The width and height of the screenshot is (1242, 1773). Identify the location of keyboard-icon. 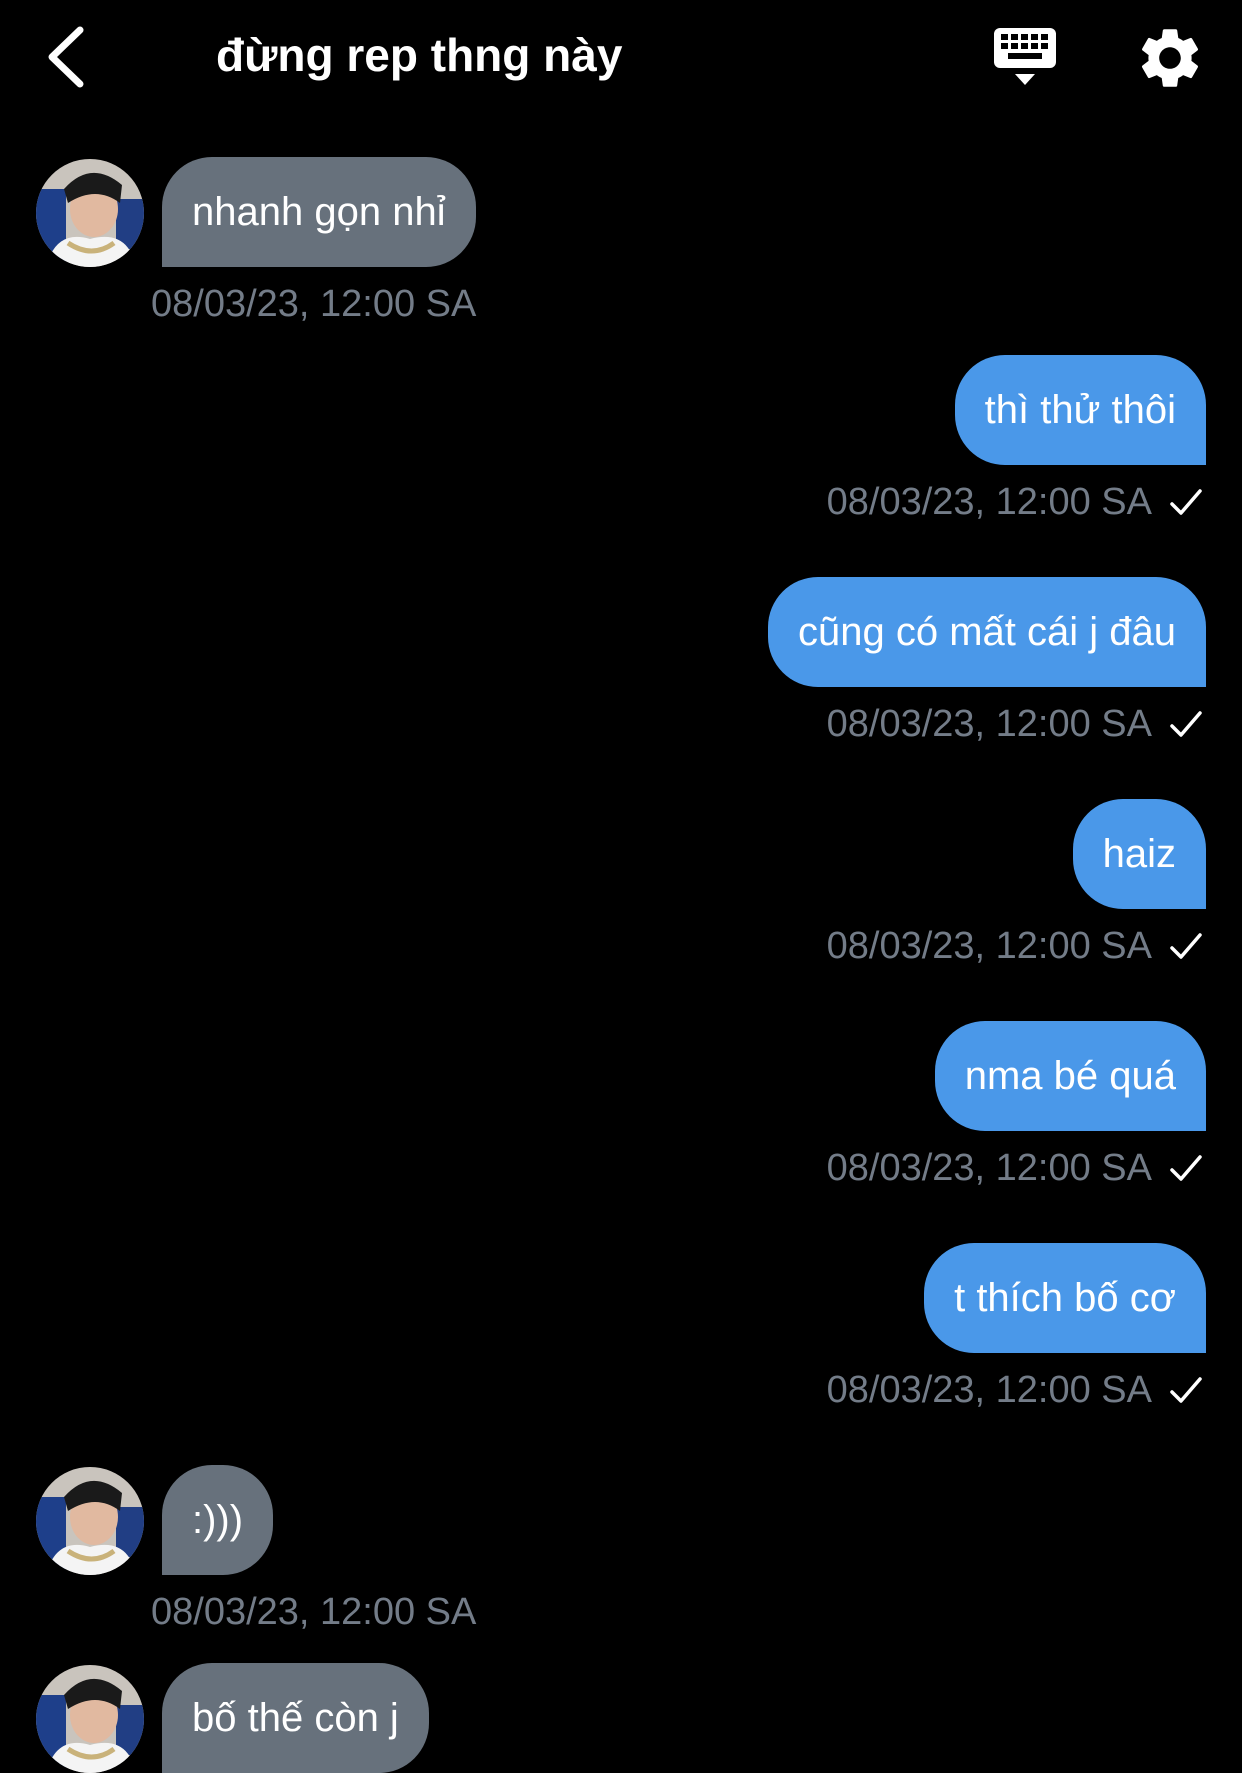
(1025, 56).